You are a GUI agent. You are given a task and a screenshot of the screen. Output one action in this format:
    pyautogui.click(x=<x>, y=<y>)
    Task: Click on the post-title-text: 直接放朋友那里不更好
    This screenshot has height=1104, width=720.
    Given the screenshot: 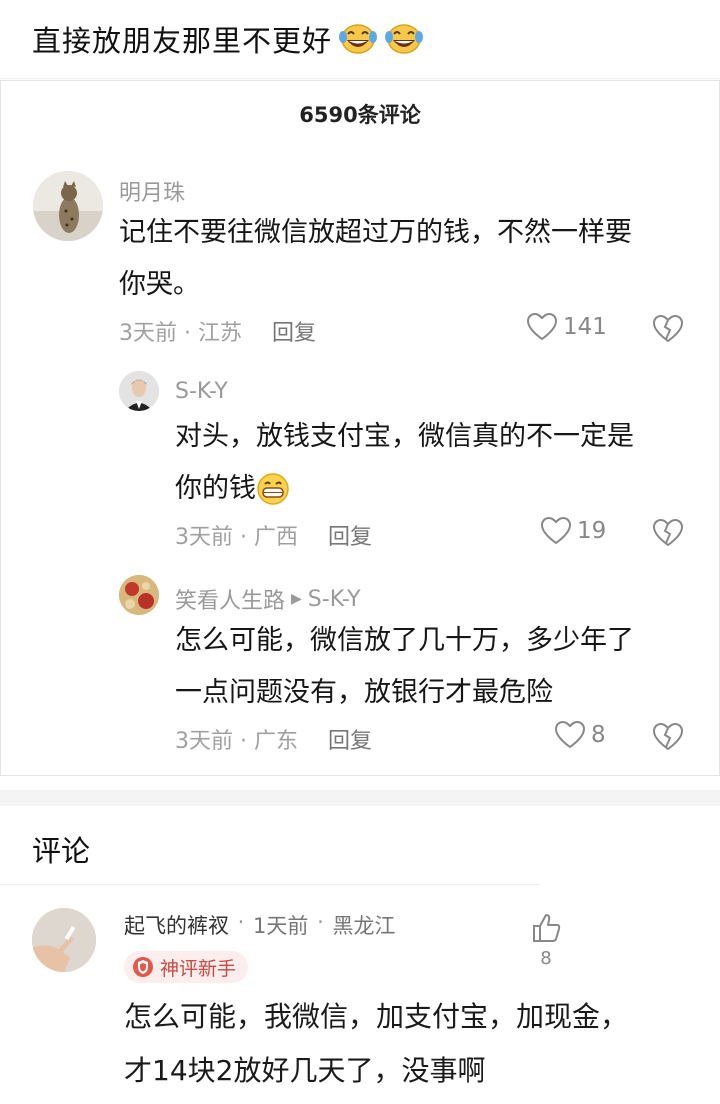 What is the action you would take?
    pyautogui.click(x=182, y=41)
    